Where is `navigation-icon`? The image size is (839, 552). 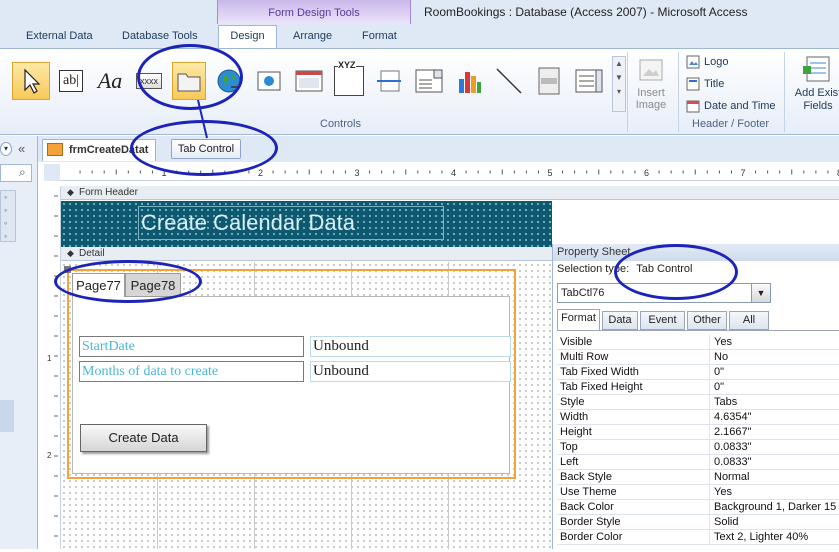
navigation-icon is located at coordinates (309, 81).